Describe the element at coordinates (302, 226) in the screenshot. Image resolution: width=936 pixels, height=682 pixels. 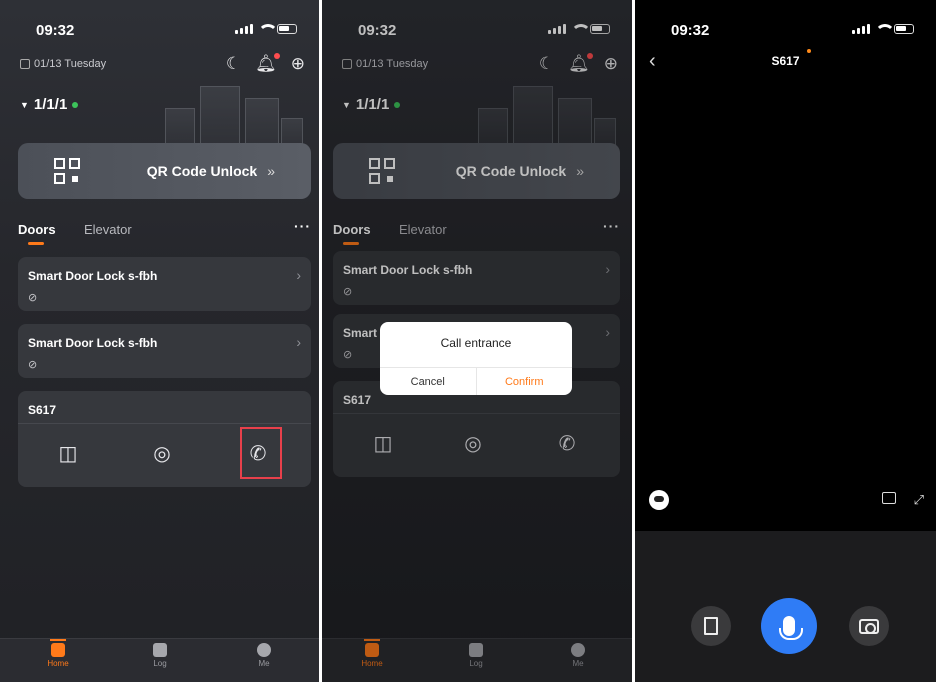
I see `more-icon: ···` at that location.